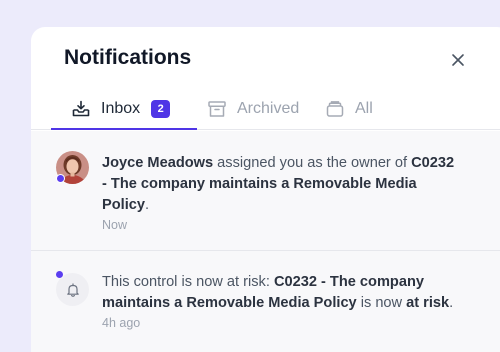  I want to click on tab-bar: Inbox 2 Archived All, so click(265, 108).